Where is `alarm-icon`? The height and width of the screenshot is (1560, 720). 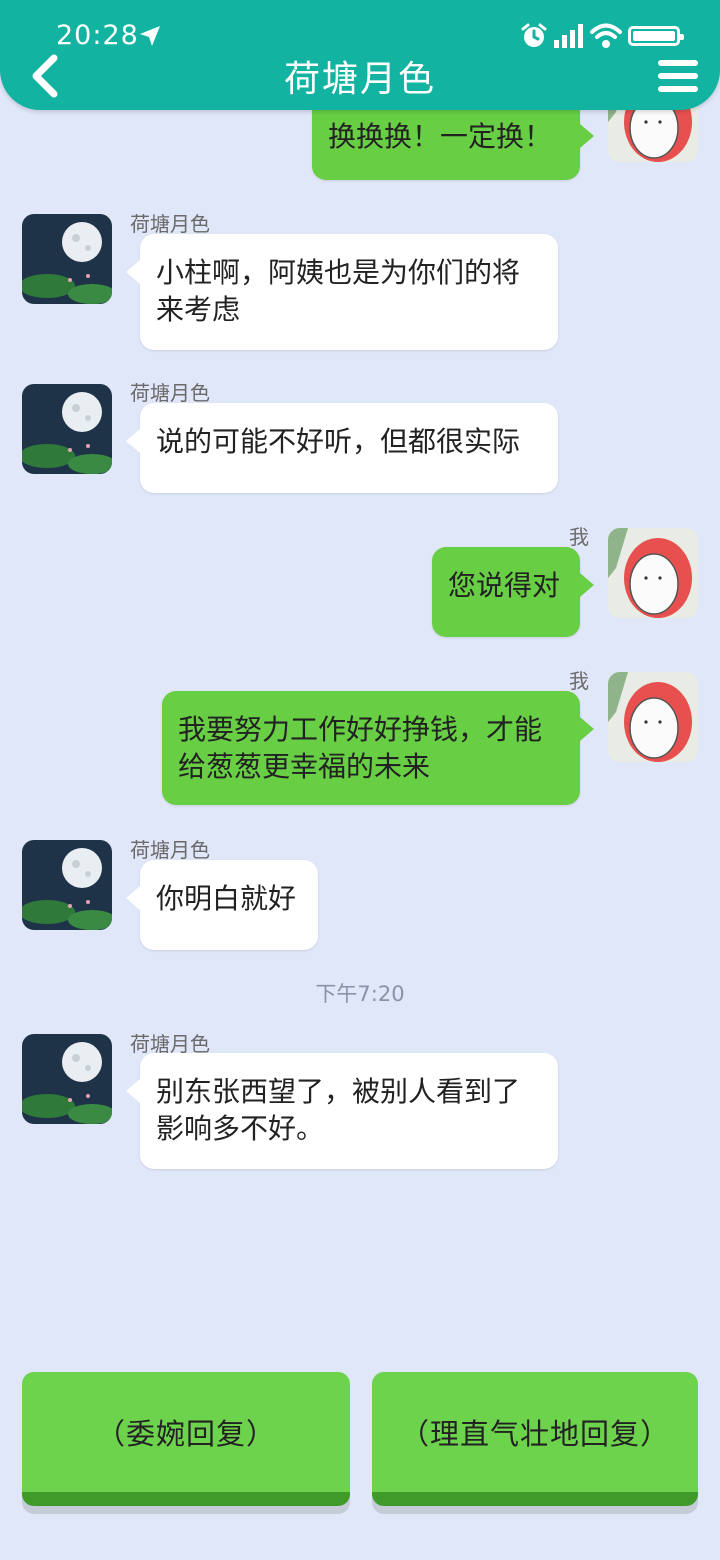 alarm-icon is located at coordinates (534, 35).